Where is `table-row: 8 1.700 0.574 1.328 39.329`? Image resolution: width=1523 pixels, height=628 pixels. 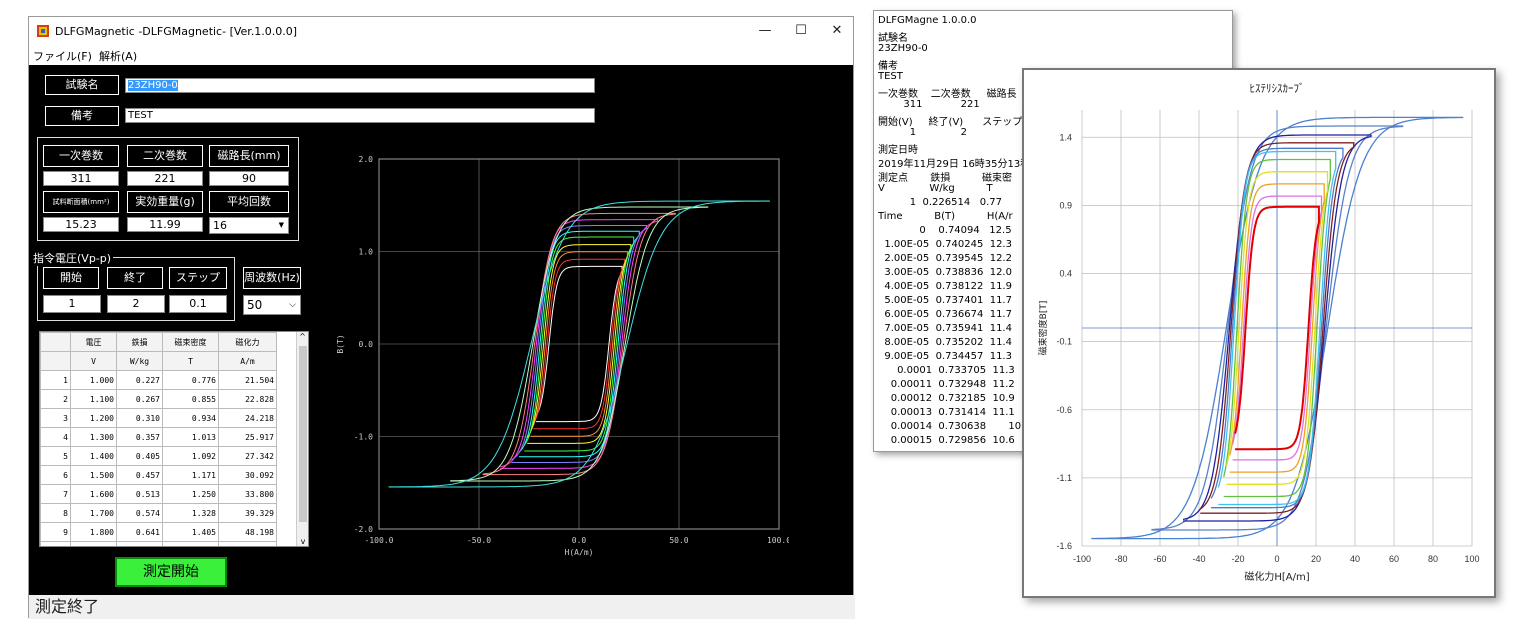
table-row: 8 1.700 0.574 1.328 39.329 is located at coordinates (158, 513).